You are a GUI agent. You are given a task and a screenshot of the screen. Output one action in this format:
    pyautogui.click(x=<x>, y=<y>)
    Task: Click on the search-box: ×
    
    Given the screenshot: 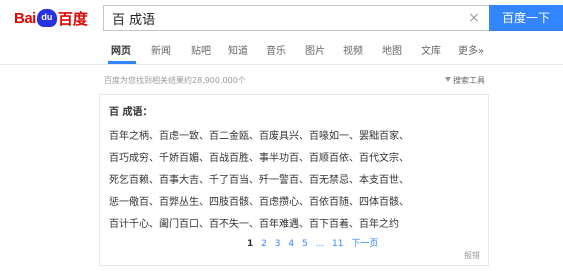 What is the action you would take?
    pyautogui.click(x=296, y=18)
    